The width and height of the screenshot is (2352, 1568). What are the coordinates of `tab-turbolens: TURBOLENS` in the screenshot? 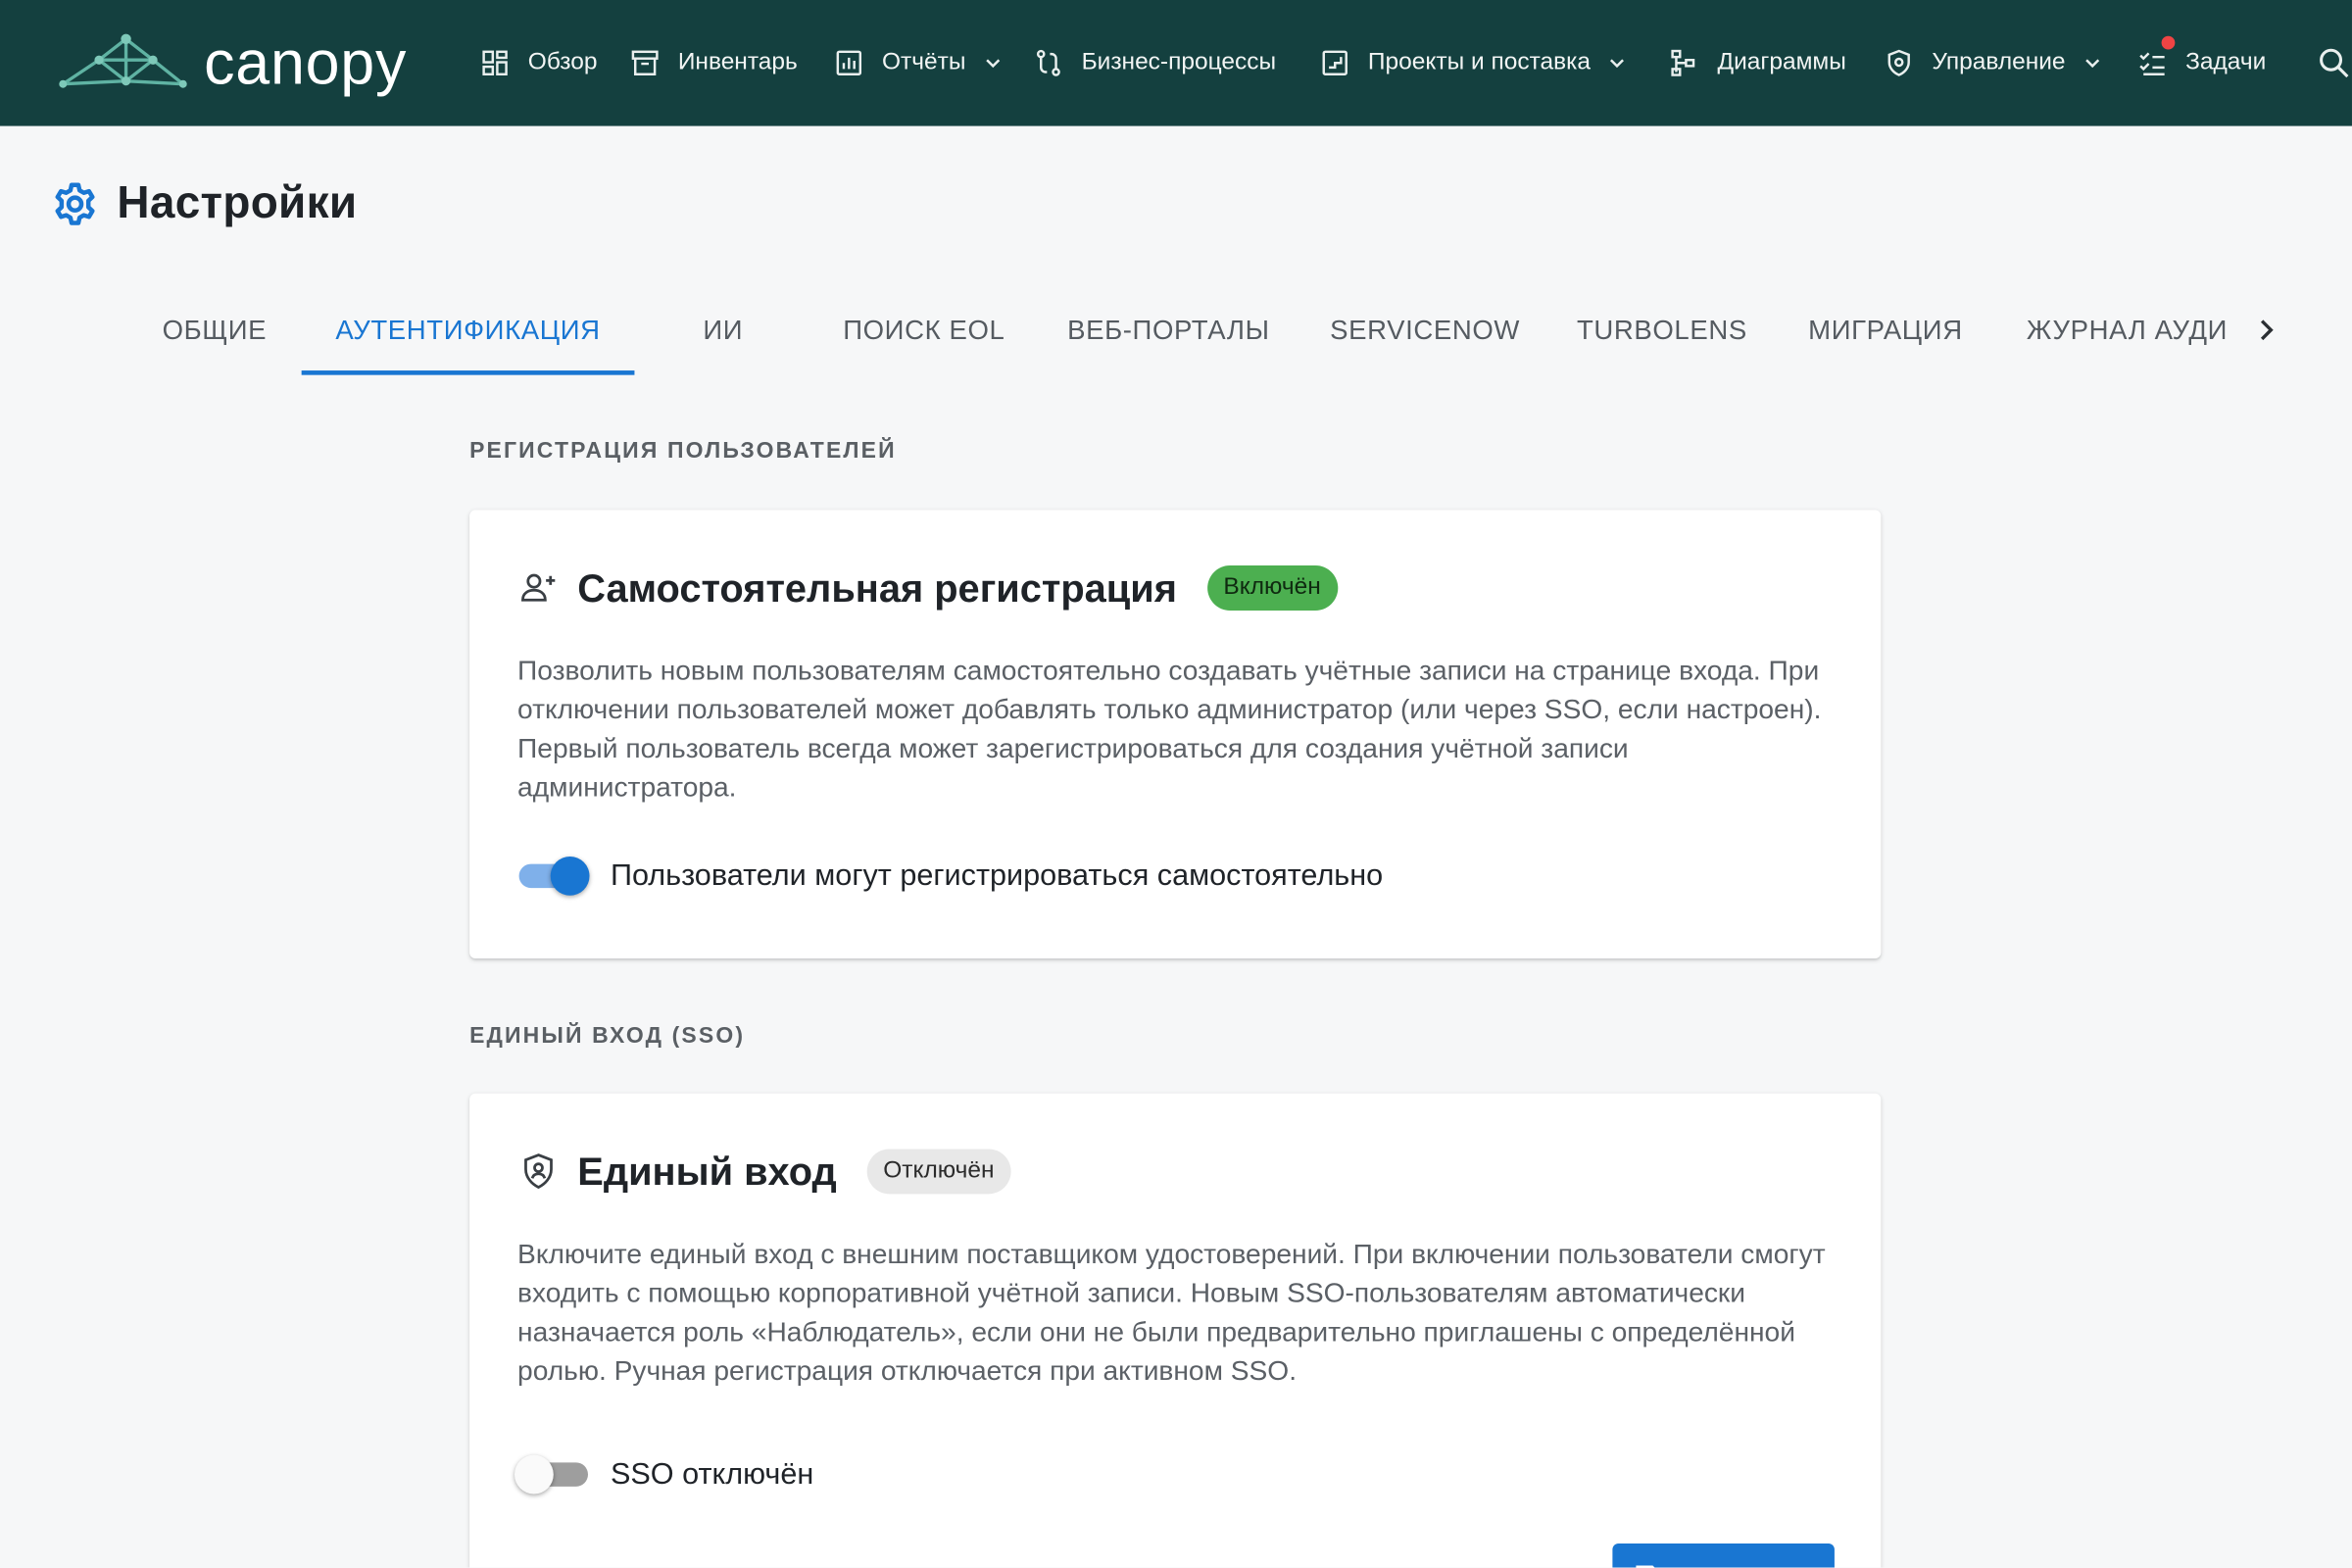 It's located at (1662, 330).